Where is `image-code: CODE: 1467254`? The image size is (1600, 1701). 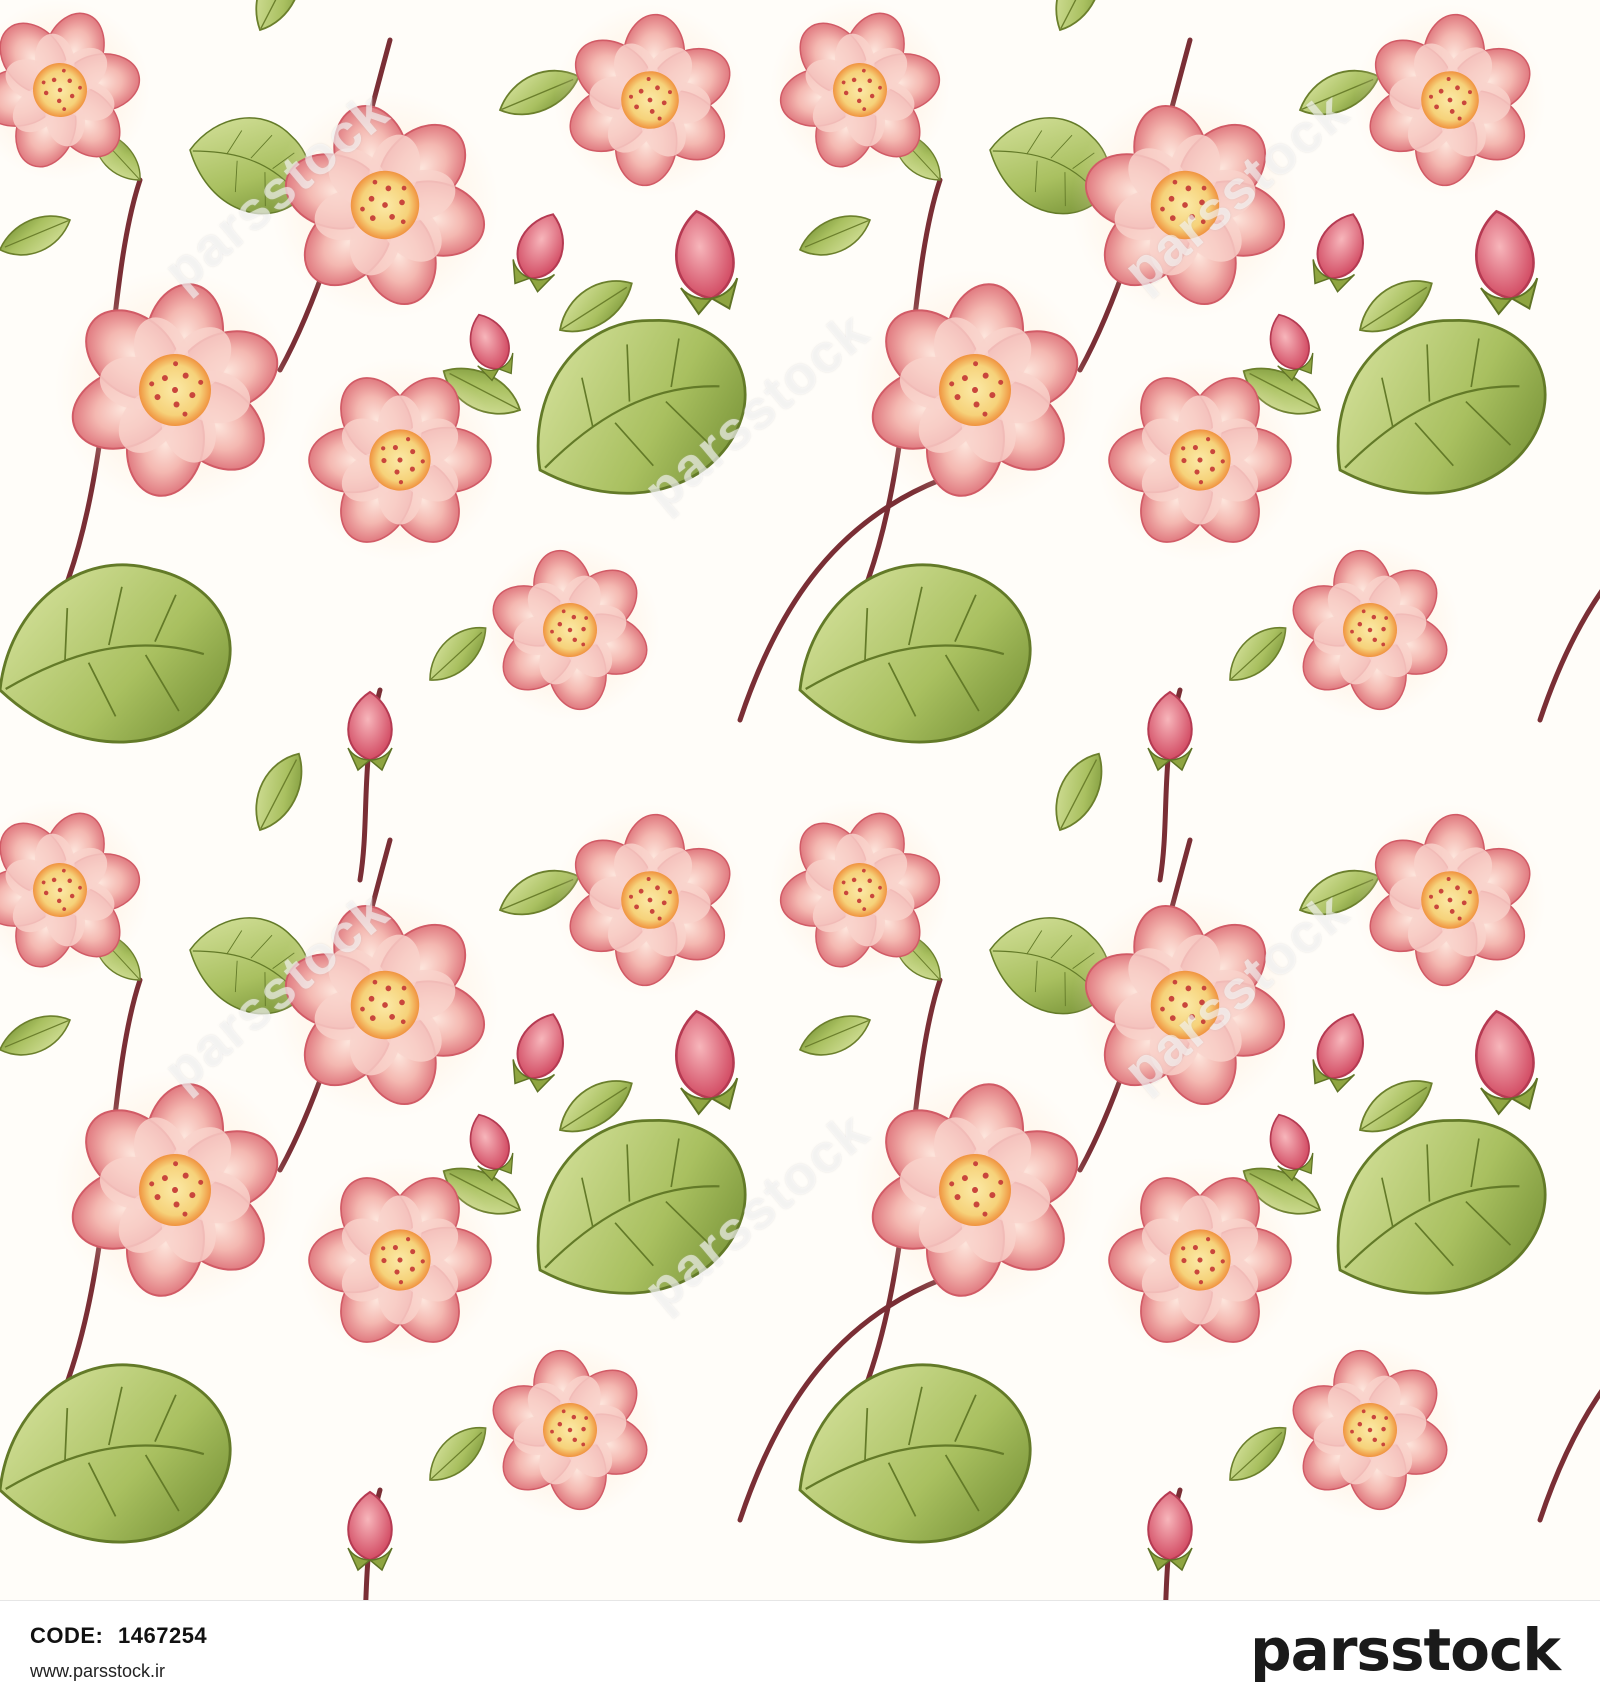
image-code: CODE: 1467254 is located at coordinates (118, 1636).